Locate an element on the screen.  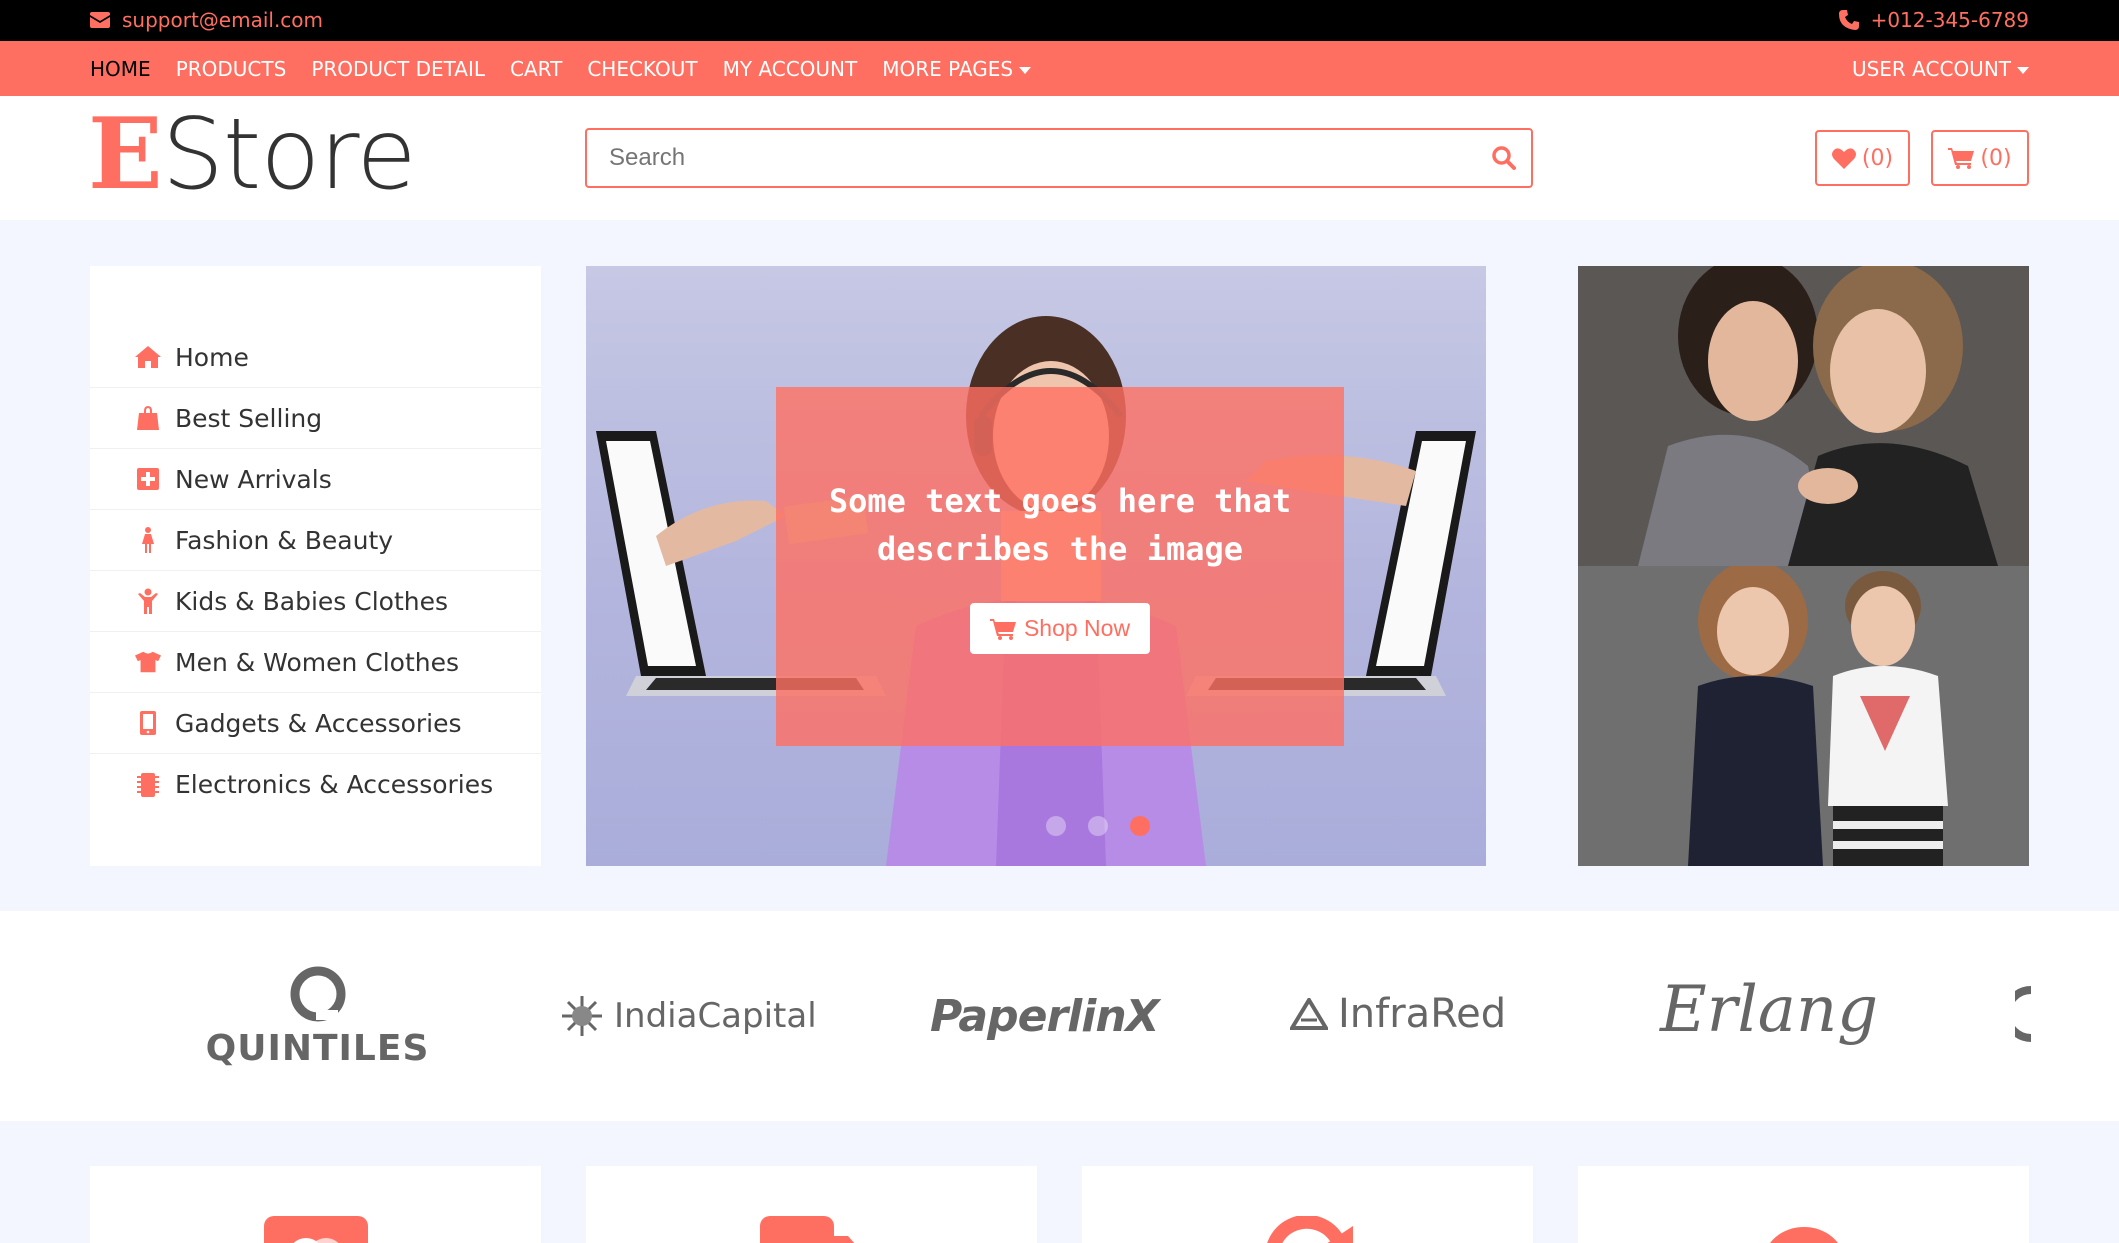
partial-logo-icon is located at coordinates (2023, 1014).